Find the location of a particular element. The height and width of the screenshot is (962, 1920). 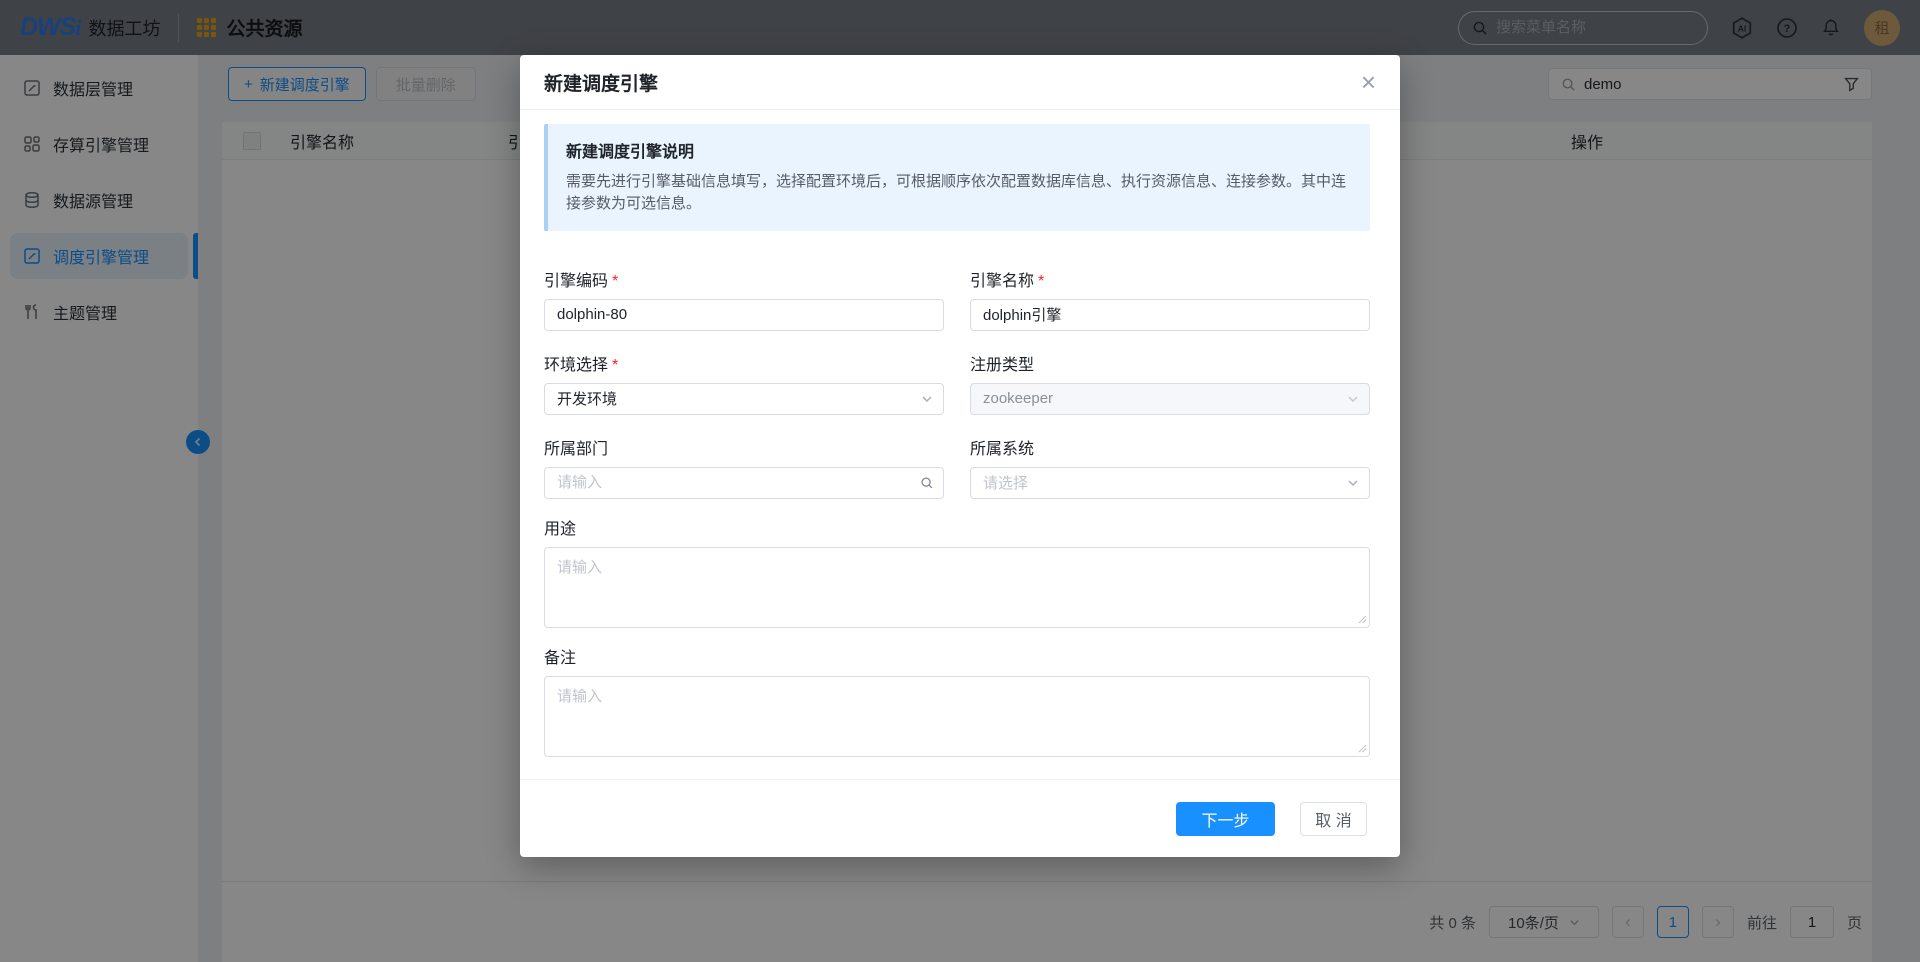

usage-textarea is located at coordinates (957, 587).